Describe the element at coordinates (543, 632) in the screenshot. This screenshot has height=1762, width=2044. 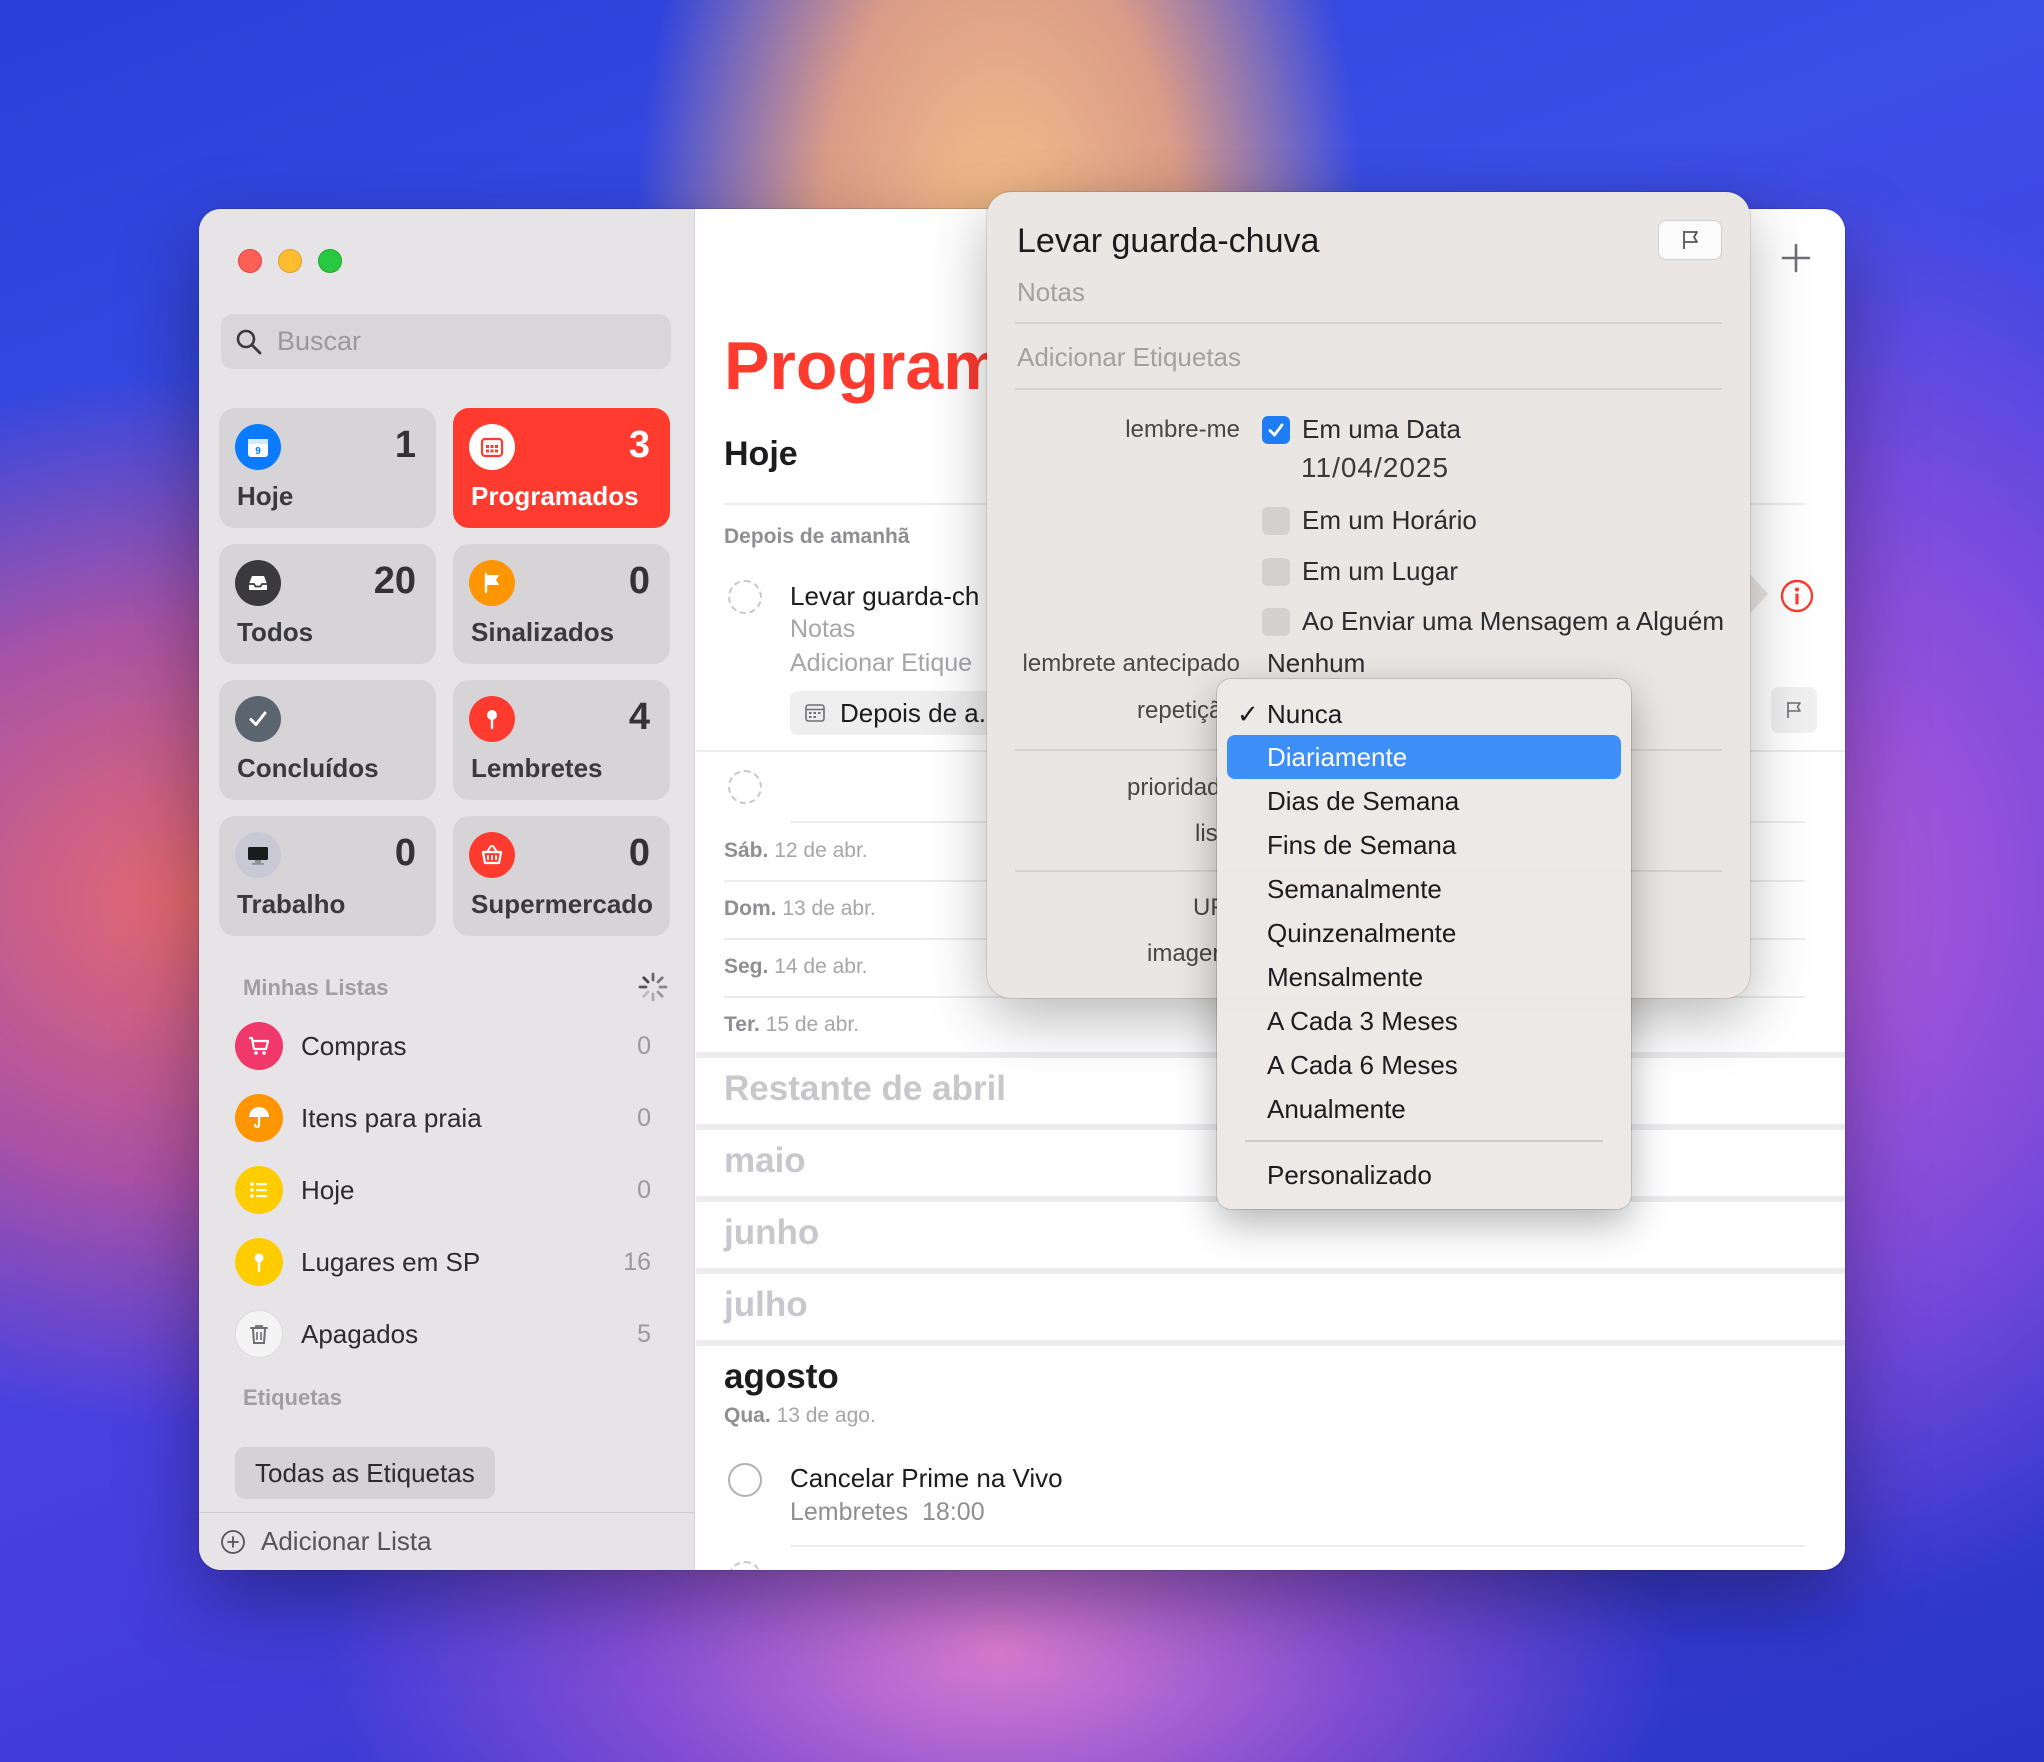
I see `tile-label: Sinalizados` at that location.